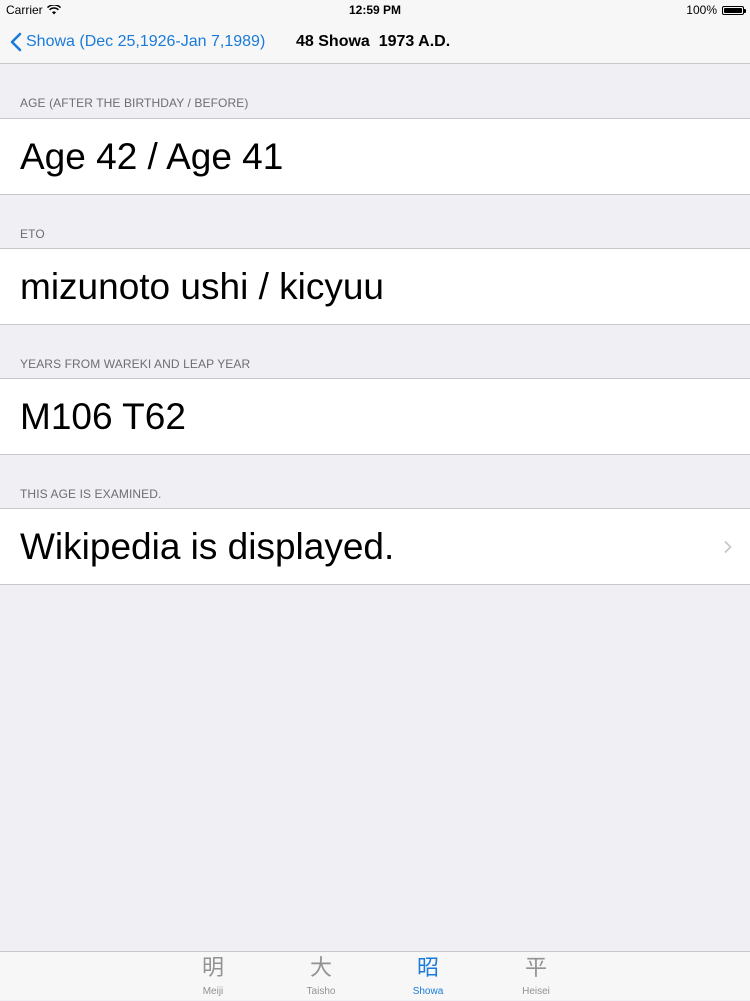 The image size is (750, 1001). Describe the element at coordinates (135, 364) in the screenshot. I see `section-header-years: YEARS FROM WAREKI AND LEAP YEAR` at that location.